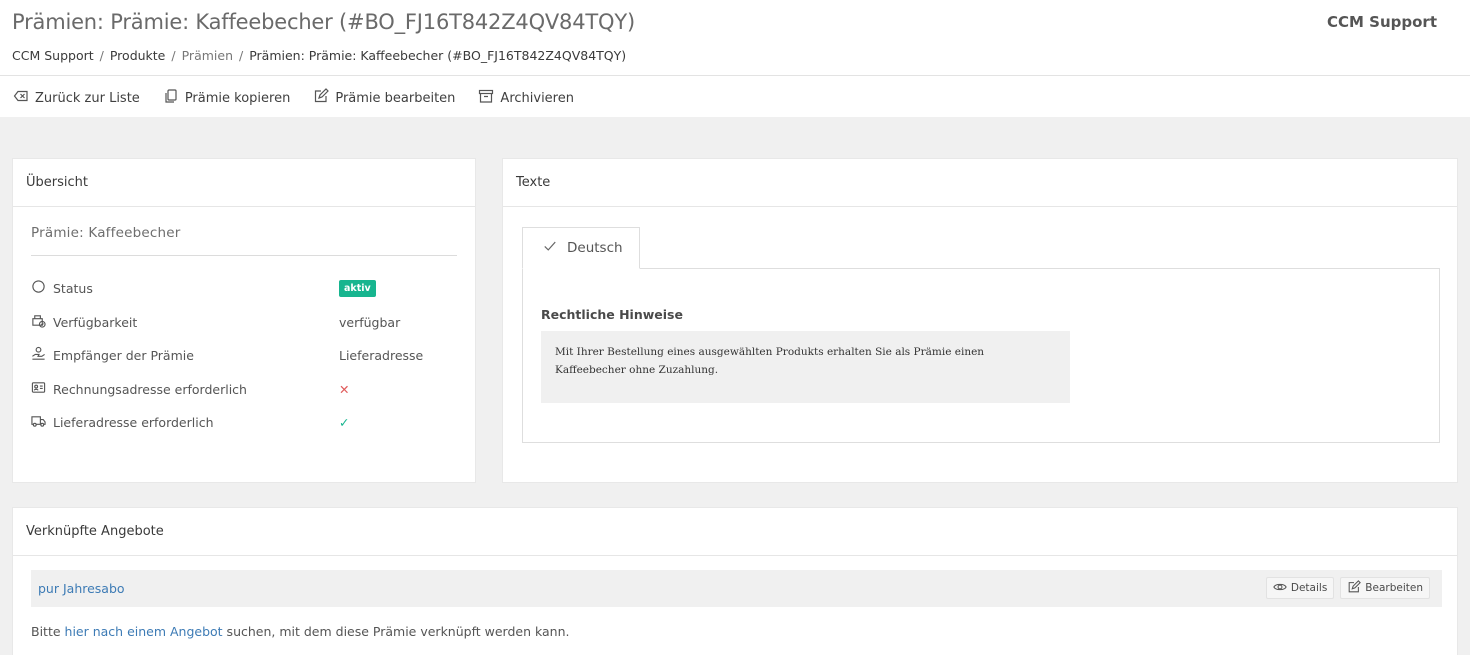 The height and width of the screenshot is (655, 1470). Describe the element at coordinates (87, 98) in the screenshot. I see `back-to-list-label: Zurück zur Liste` at that location.